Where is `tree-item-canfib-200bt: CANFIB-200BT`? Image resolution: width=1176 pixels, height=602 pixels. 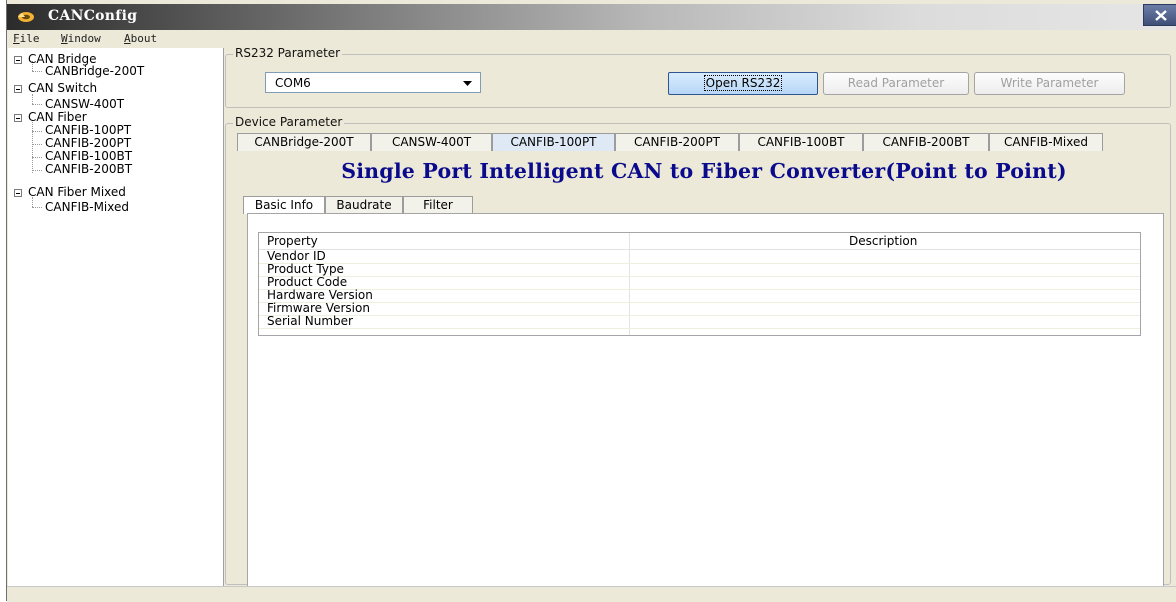 tree-item-canfib-200bt: CANFIB-200BT is located at coordinates (88, 169).